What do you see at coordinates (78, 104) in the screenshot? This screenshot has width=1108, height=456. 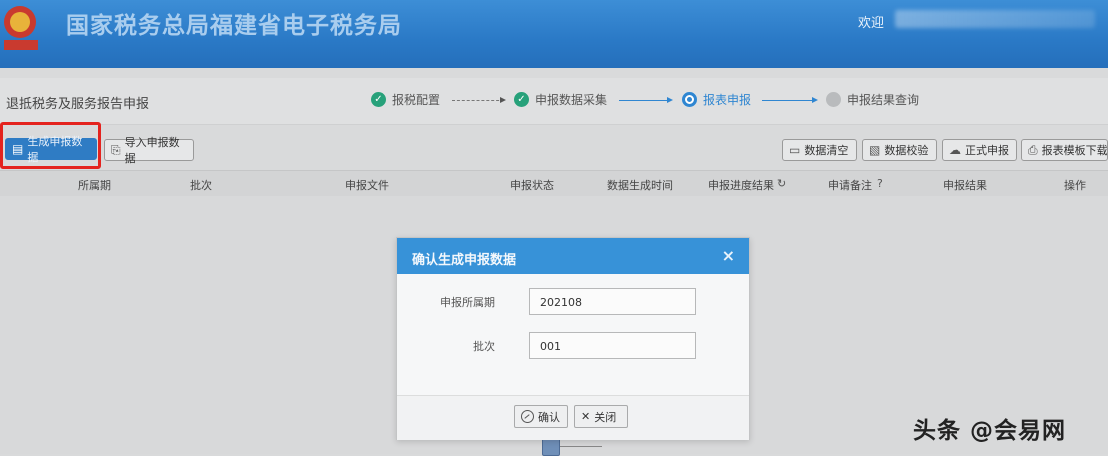 I see `page-title: 退抵税务及服务报告申报` at bounding box center [78, 104].